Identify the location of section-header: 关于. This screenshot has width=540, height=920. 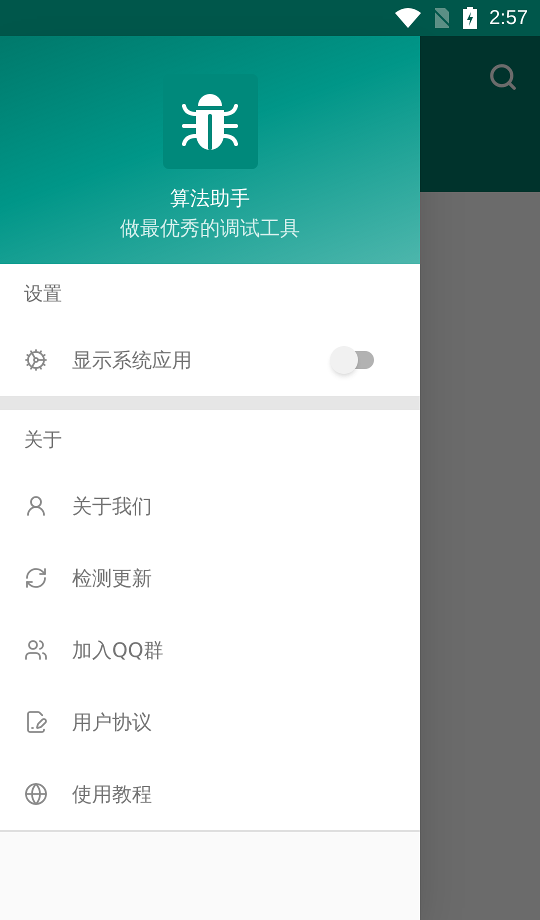
(43, 440).